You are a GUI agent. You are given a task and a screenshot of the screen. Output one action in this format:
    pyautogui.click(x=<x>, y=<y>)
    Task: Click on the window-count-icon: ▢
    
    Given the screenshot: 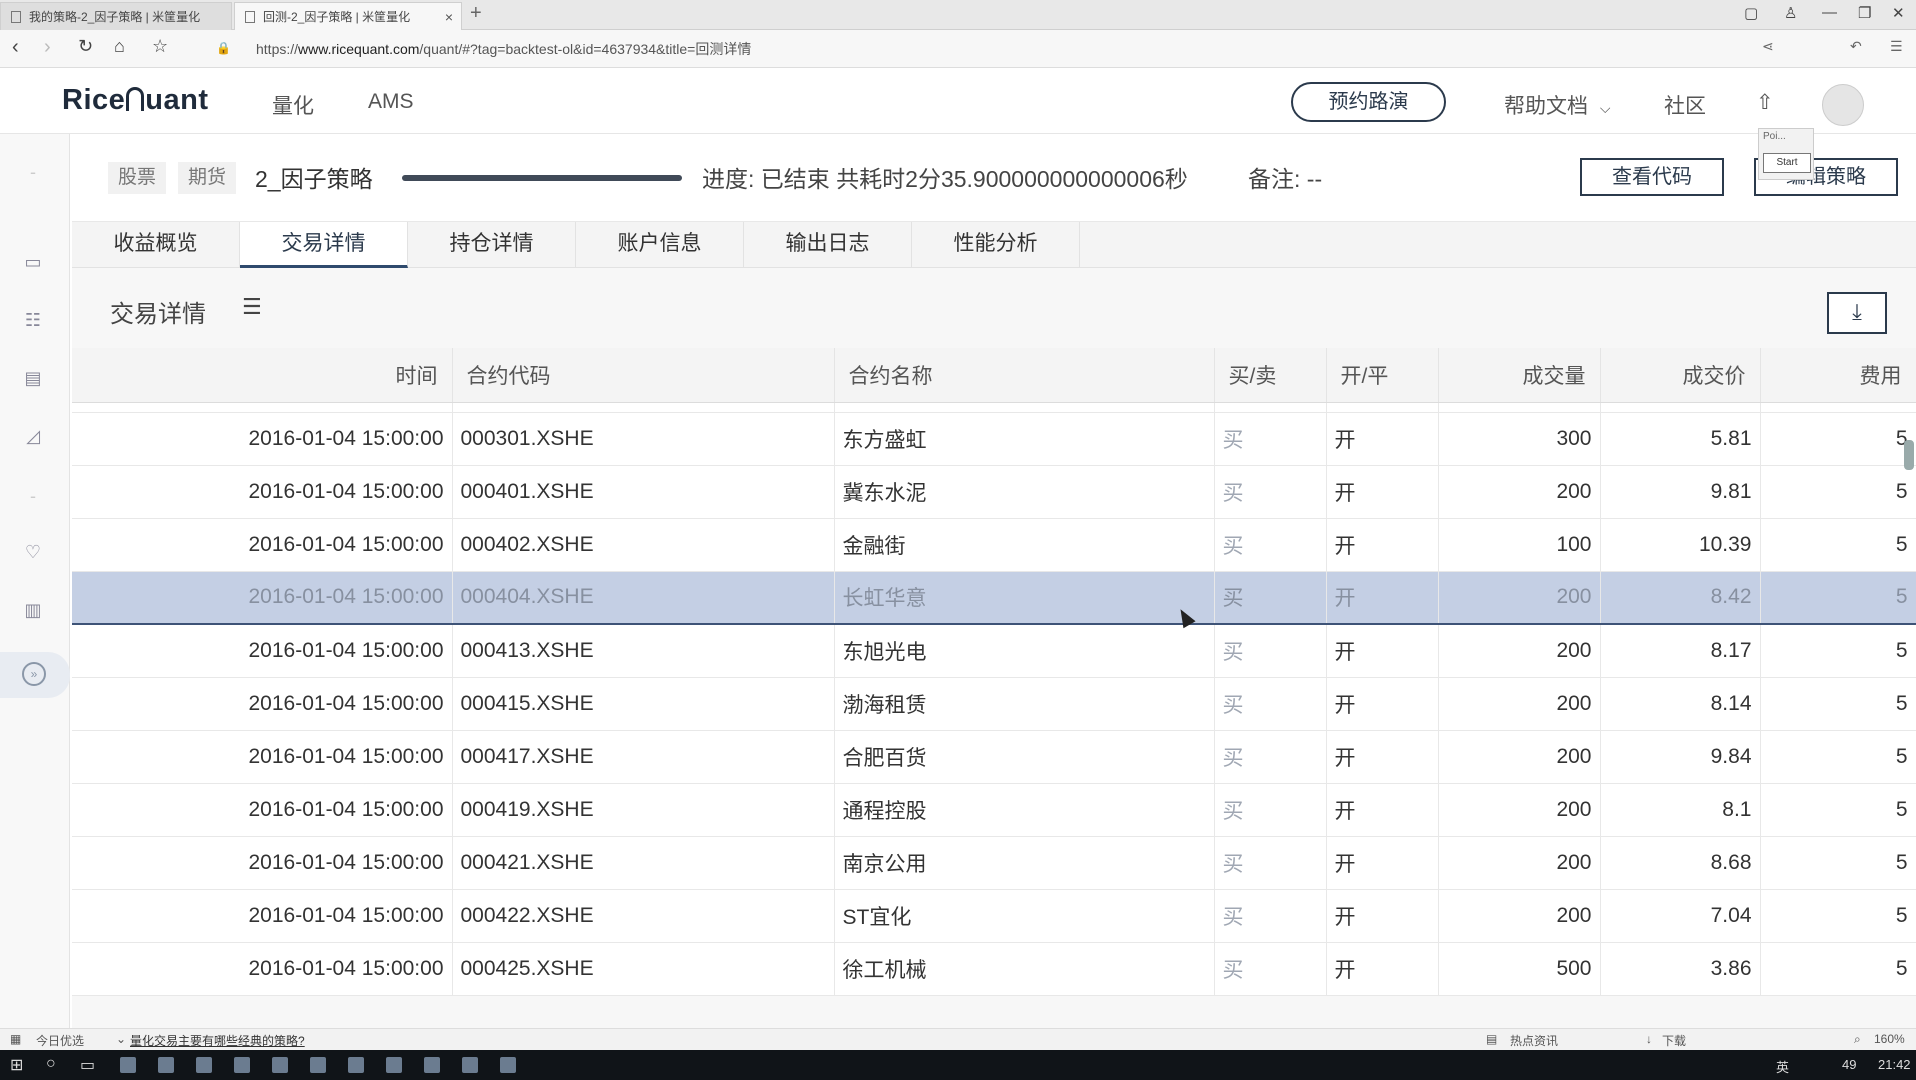 What is the action you would take?
    pyautogui.click(x=1751, y=13)
    